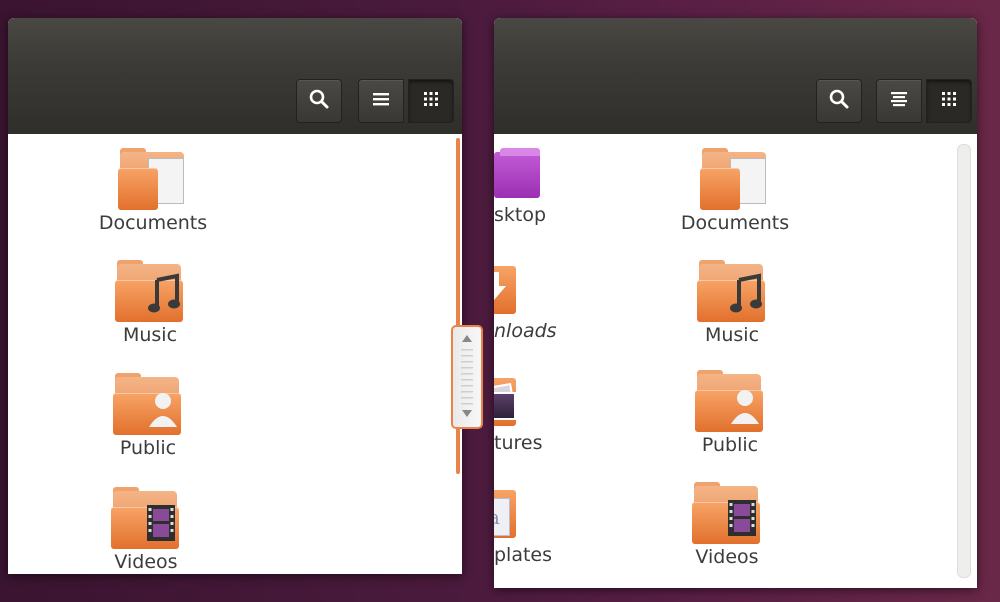 The height and width of the screenshot is (602, 1000). What do you see at coordinates (735, 40) in the screenshot?
I see `right-window-titlebar` at bounding box center [735, 40].